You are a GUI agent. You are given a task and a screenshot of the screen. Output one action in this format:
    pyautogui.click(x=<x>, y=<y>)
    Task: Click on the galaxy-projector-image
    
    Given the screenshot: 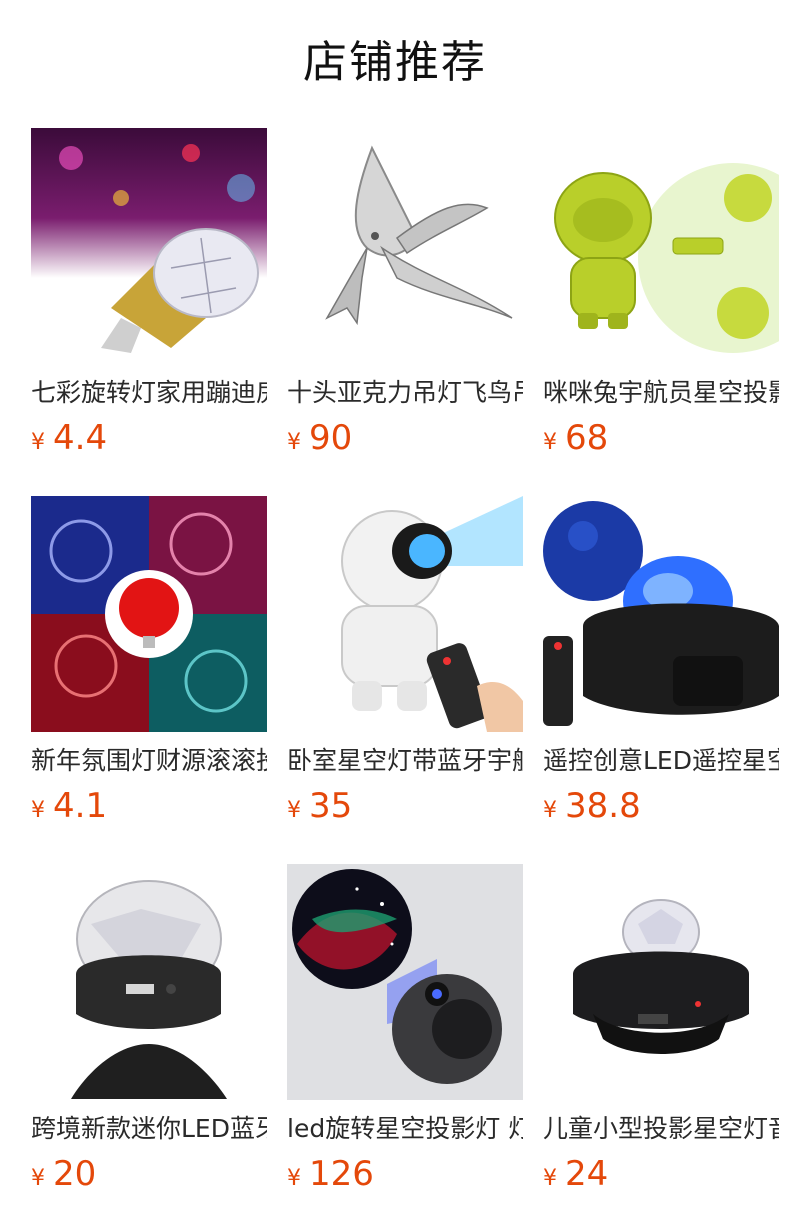 What is the action you would take?
    pyautogui.click(x=405, y=982)
    